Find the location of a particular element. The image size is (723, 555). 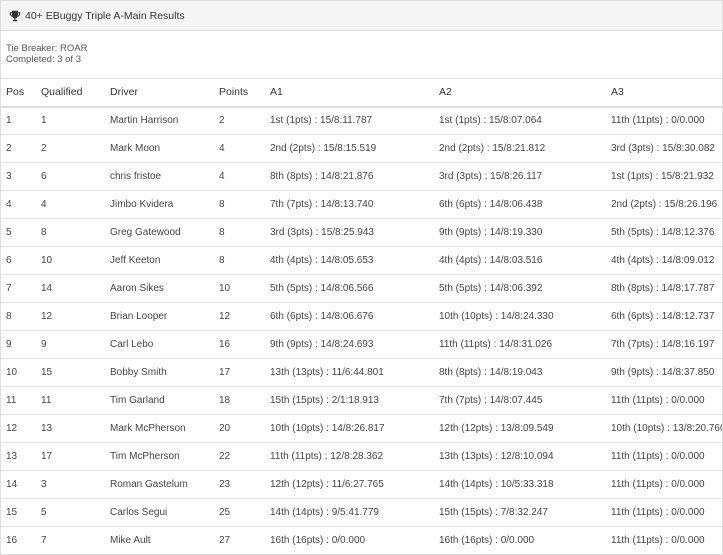

cell-points: 17 is located at coordinates (225, 372).